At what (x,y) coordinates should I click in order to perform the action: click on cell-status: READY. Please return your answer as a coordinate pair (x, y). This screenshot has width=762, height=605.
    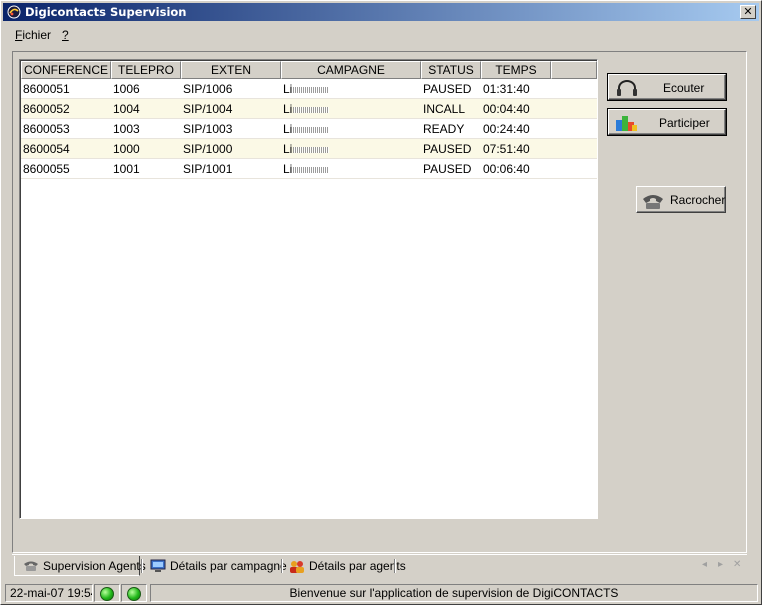
    Looking at the image, I should click on (444, 129).